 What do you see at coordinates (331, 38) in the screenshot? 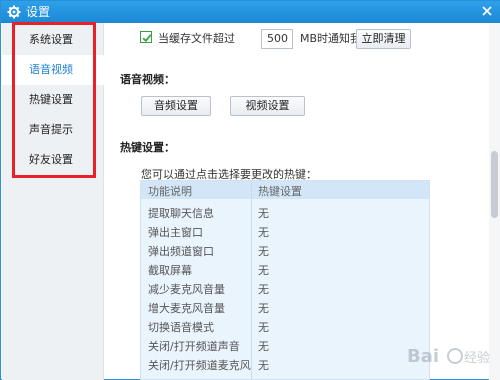
I see `cache-unit-label: MB时通知我` at bounding box center [331, 38].